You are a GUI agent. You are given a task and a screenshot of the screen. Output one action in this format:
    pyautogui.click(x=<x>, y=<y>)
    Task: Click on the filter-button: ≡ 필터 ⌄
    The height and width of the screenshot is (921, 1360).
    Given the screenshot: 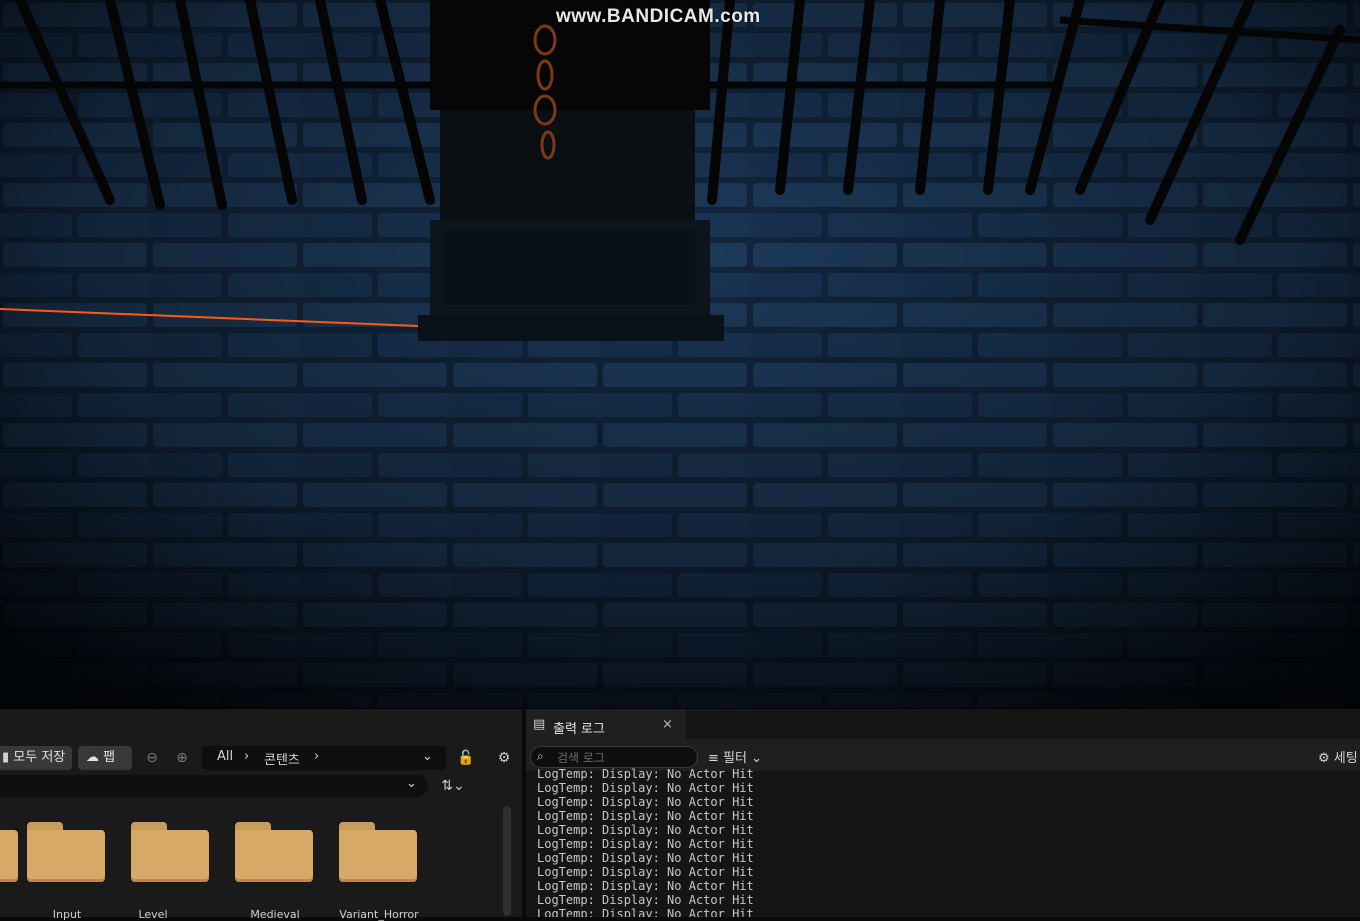 What is the action you would take?
    pyautogui.click(x=735, y=756)
    